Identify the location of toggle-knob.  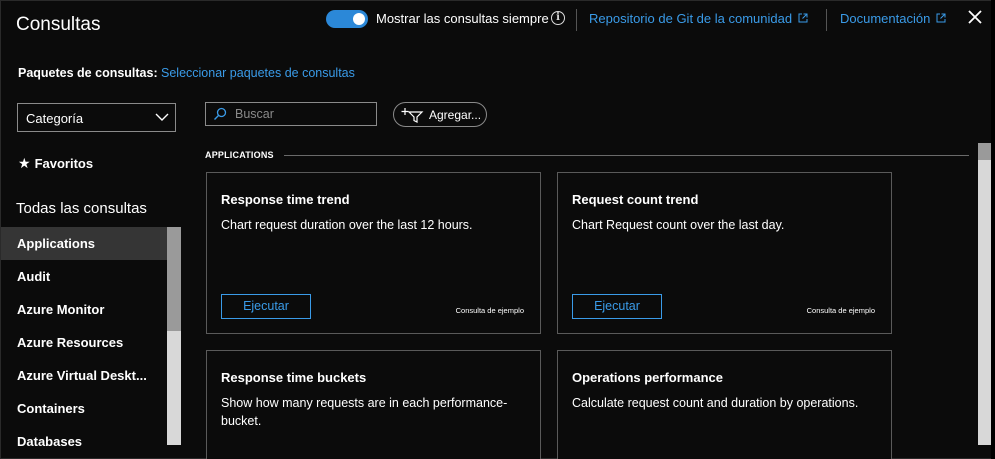
(359, 19).